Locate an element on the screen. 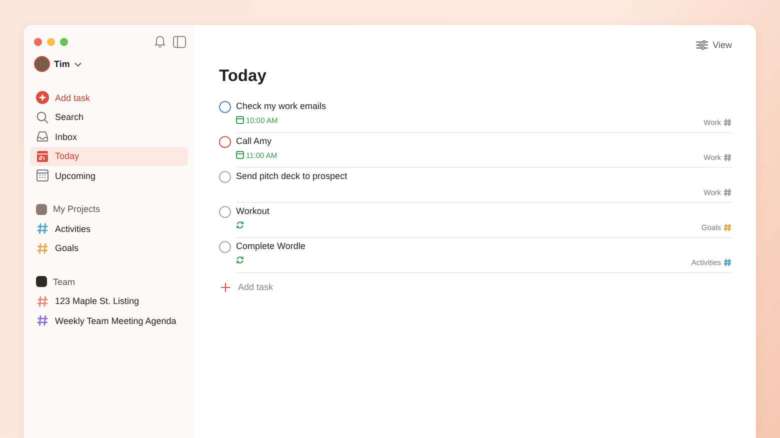  sliders-icon is located at coordinates (702, 45).